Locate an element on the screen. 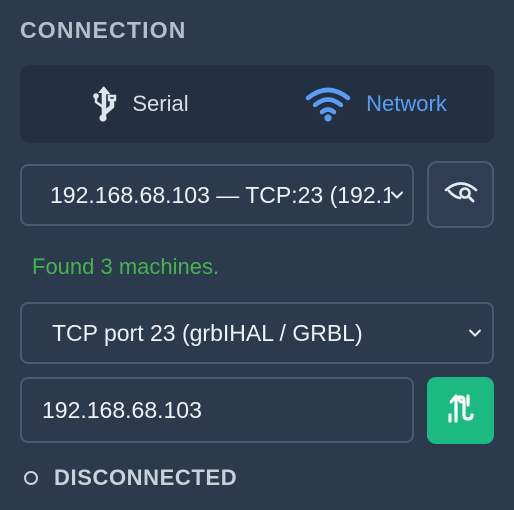  scan-network-button is located at coordinates (460, 194).